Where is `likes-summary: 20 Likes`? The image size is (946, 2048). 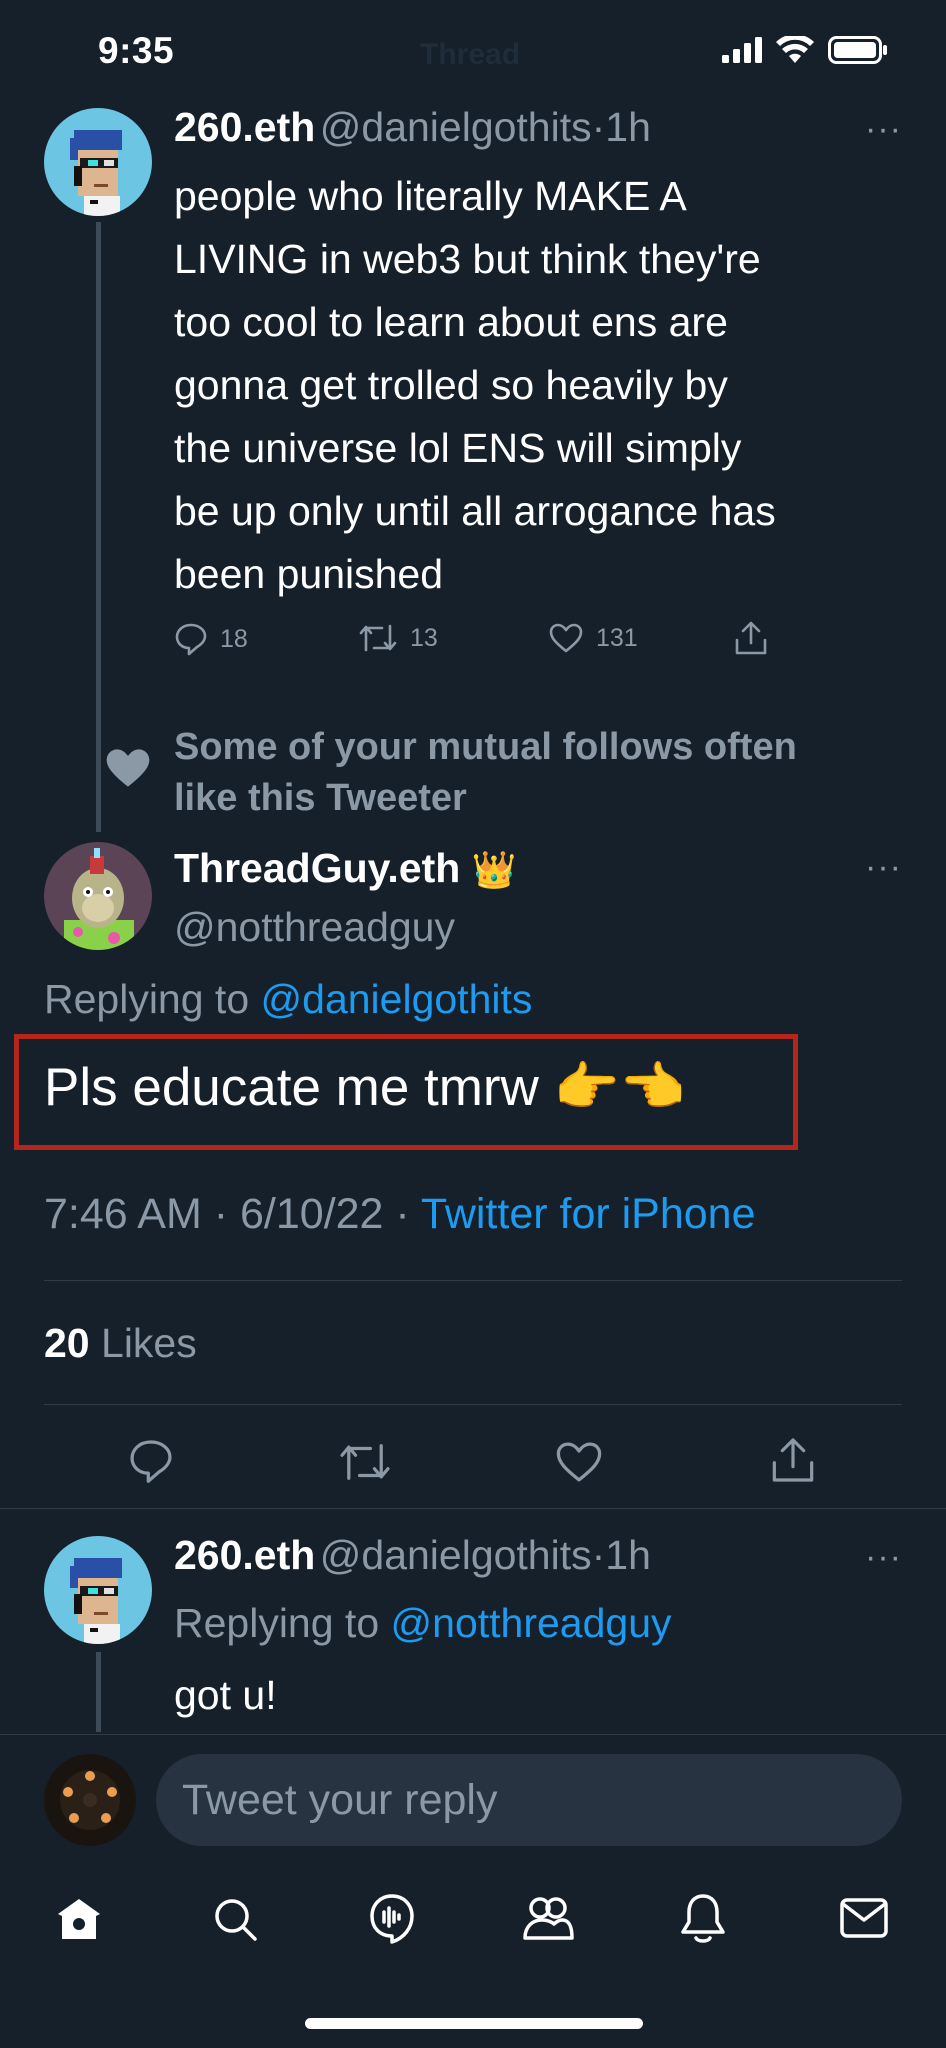 likes-summary: 20 Likes is located at coordinates (120, 1343).